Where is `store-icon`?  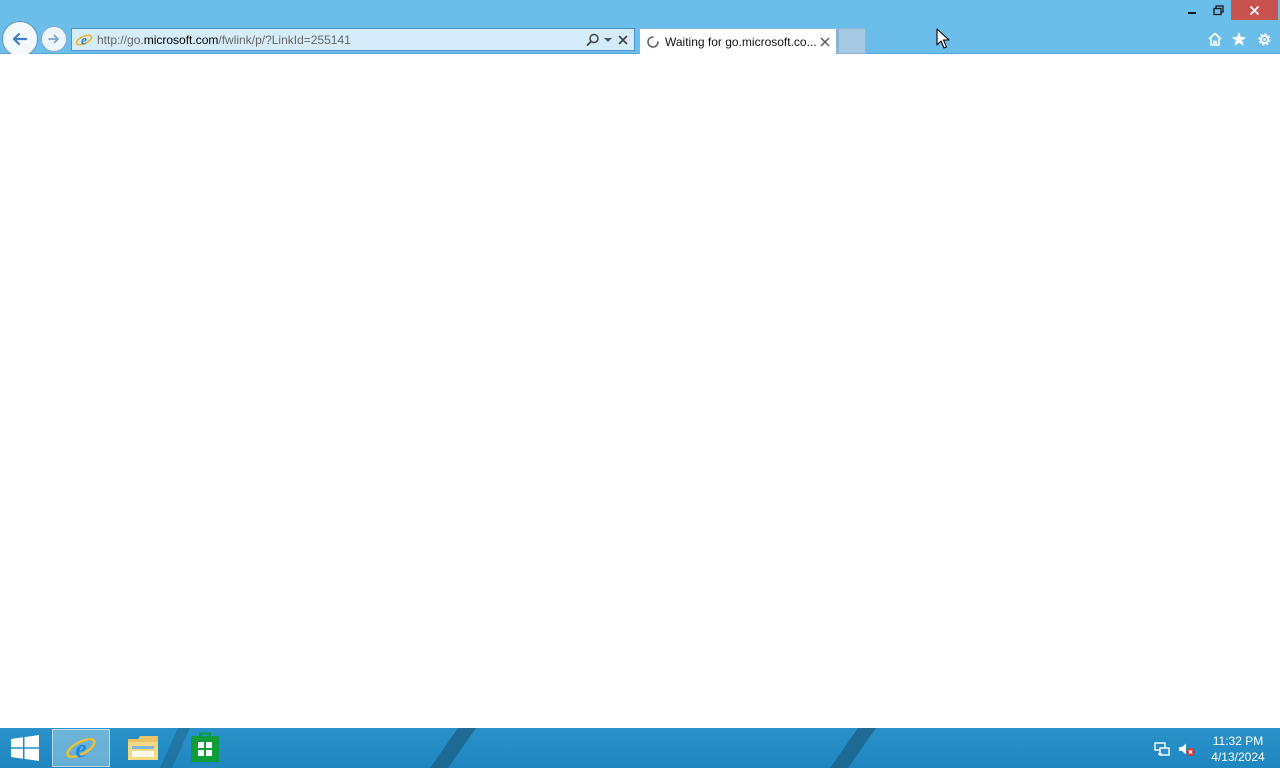
store-icon is located at coordinates (205, 747).